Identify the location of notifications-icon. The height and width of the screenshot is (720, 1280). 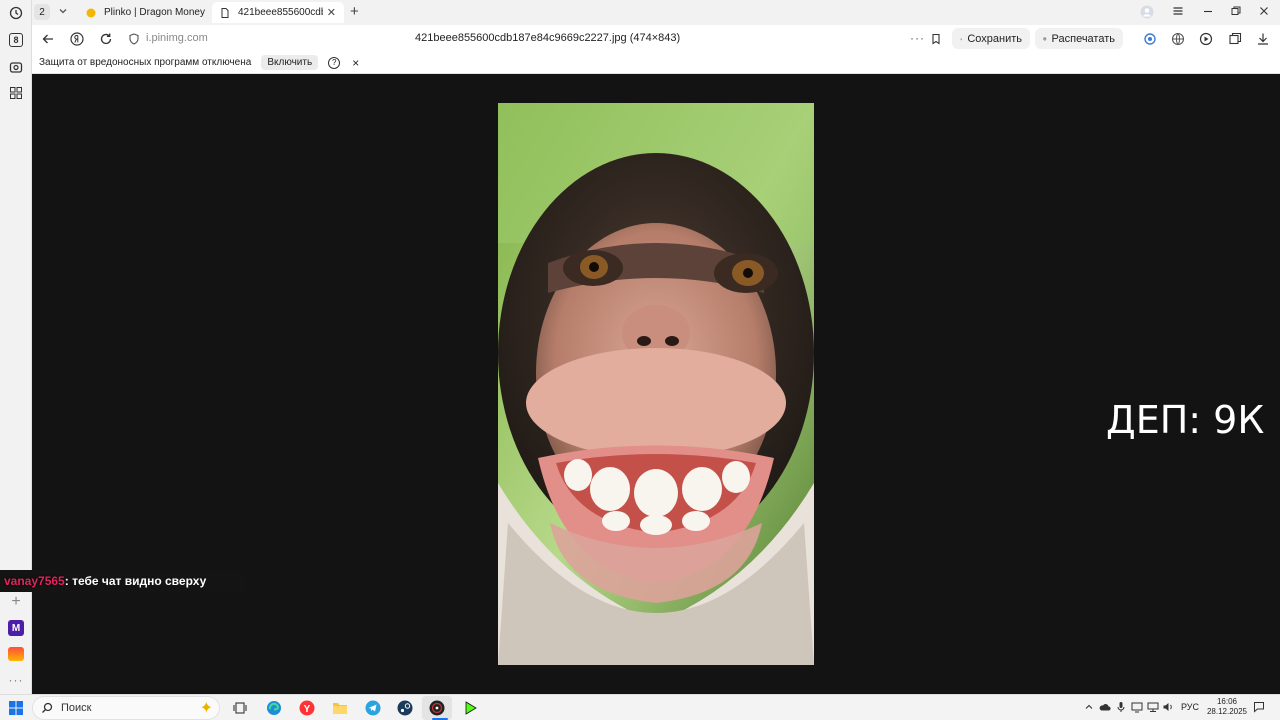
(1259, 707).